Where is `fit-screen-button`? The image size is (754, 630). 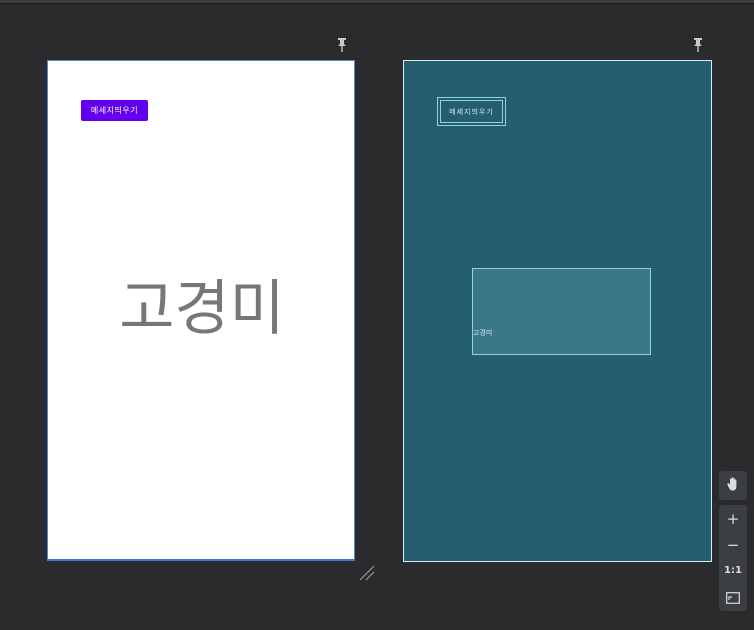
fit-screen-button is located at coordinates (733, 597).